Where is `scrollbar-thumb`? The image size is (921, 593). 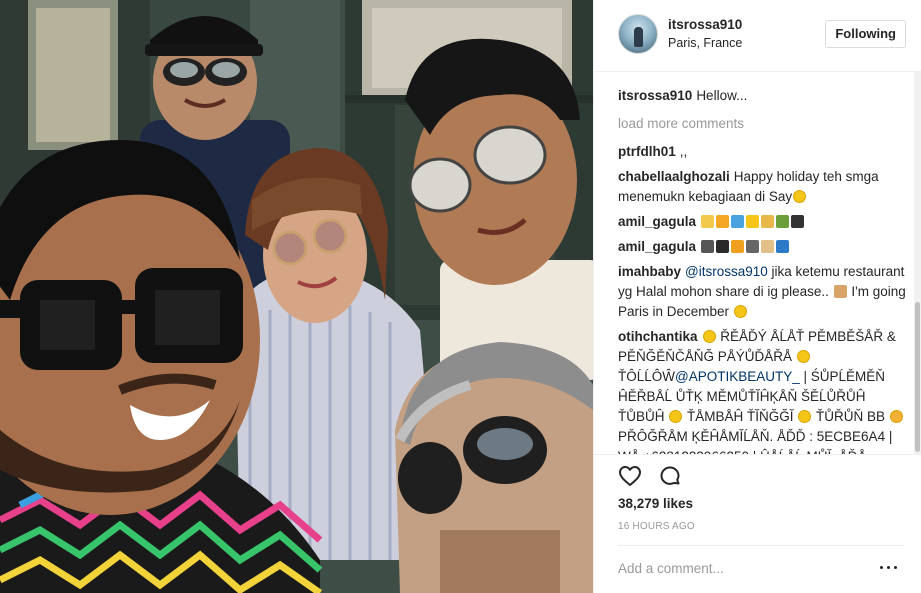 scrollbar-thumb is located at coordinates (917, 377).